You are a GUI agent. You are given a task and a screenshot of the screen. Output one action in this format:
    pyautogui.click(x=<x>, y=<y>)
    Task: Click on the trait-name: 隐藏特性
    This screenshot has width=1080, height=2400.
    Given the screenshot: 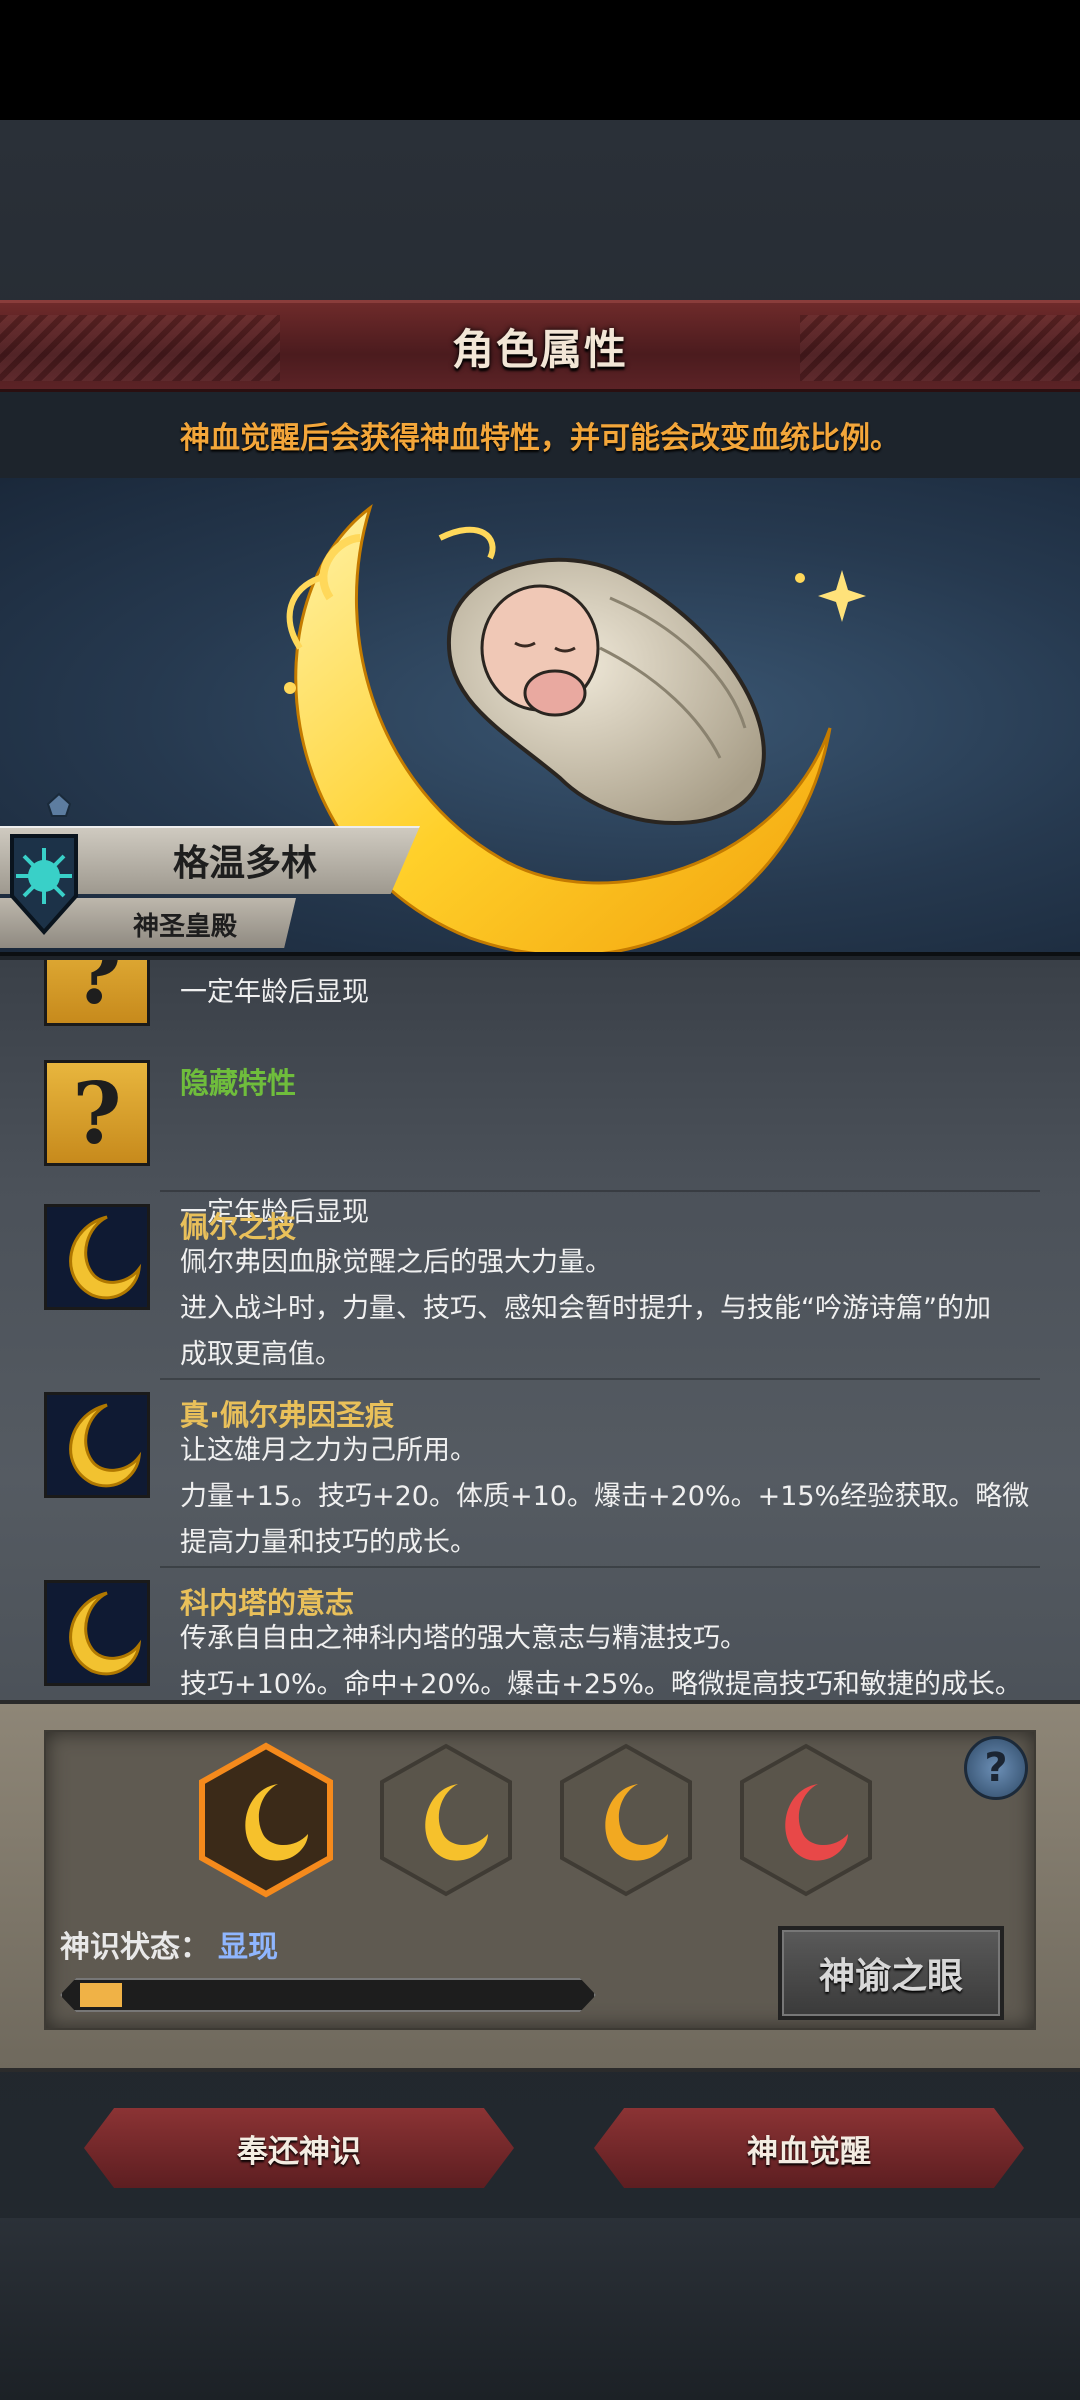 What is the action you would take?
    pyautogui.click(x=238, y=1083)
    